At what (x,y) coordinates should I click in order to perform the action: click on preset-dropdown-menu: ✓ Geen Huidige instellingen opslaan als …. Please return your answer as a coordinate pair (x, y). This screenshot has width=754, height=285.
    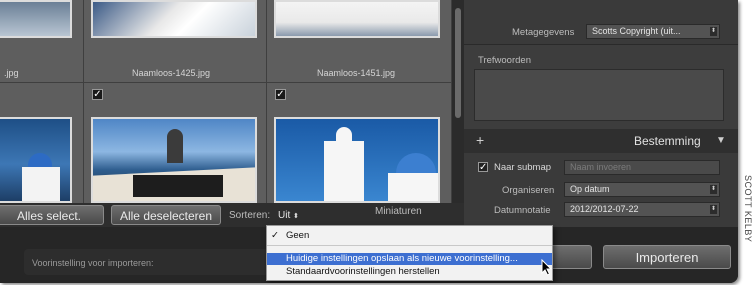
    Looking at the image, I should click on (409, 253).